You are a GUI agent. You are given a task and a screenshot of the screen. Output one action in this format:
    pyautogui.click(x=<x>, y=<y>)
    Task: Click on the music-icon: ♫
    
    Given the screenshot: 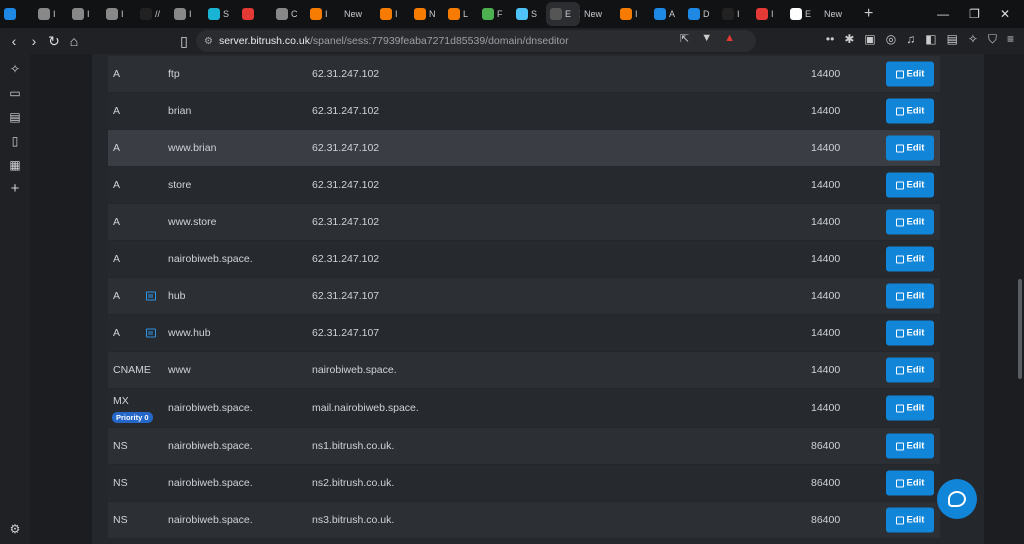 What is the action you would take?
    pyautogui.click(x=910, y=39)
    